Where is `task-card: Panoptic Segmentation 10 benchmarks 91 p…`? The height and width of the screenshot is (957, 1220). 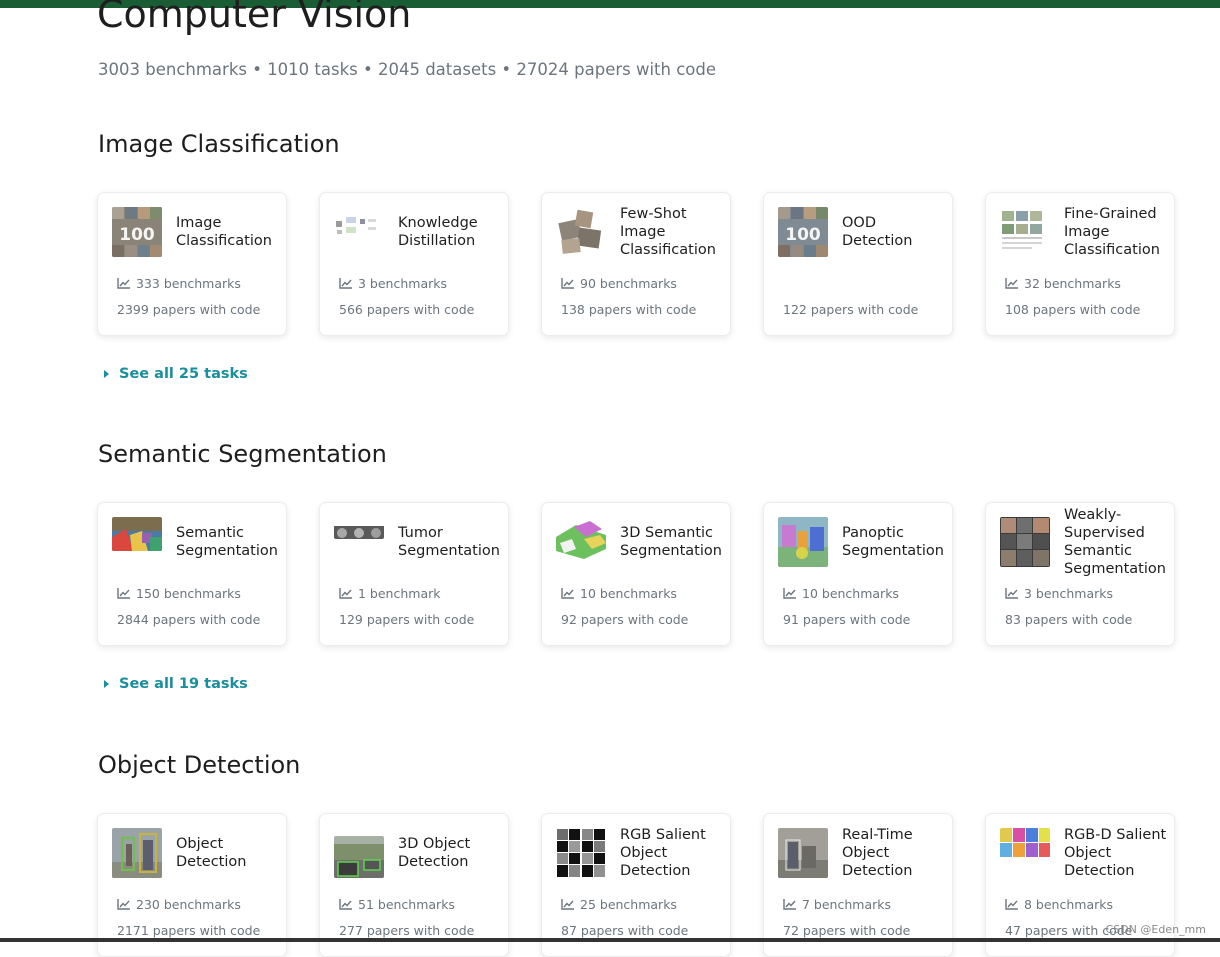 task-card: Panoptic Segmentation 10 benchmarks 91 p… is located at coordinates (858, 574).